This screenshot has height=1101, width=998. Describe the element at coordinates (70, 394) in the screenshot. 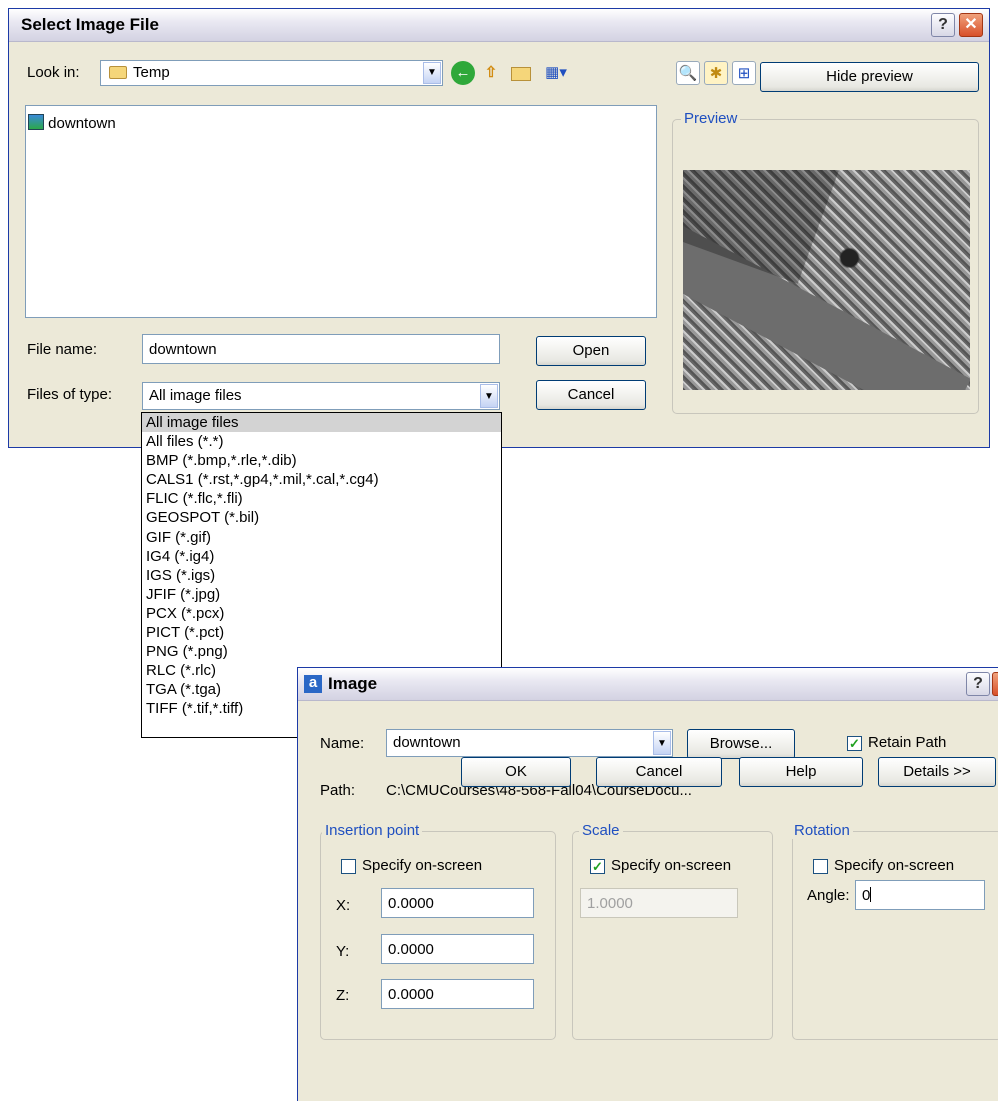

I see `files-of-type-label: Files of type:` at that location.